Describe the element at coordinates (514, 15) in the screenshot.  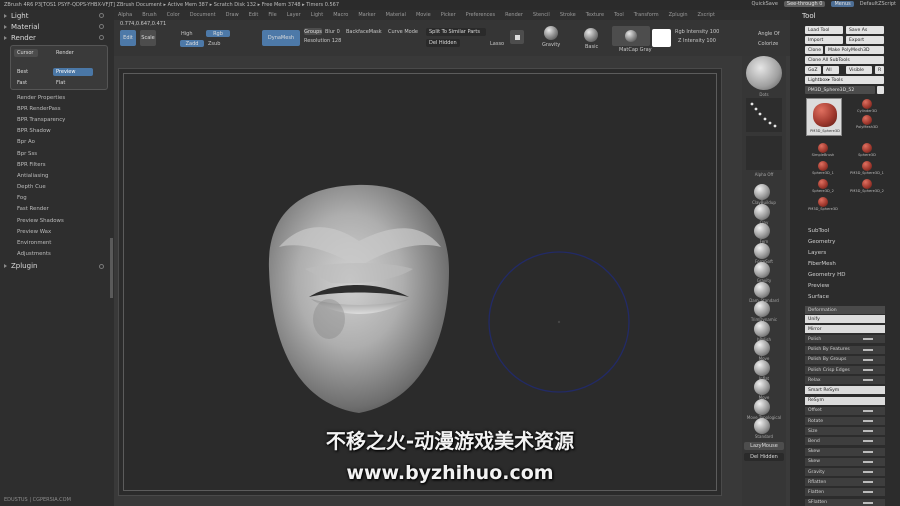
I see `menu-render: Render` at that location.